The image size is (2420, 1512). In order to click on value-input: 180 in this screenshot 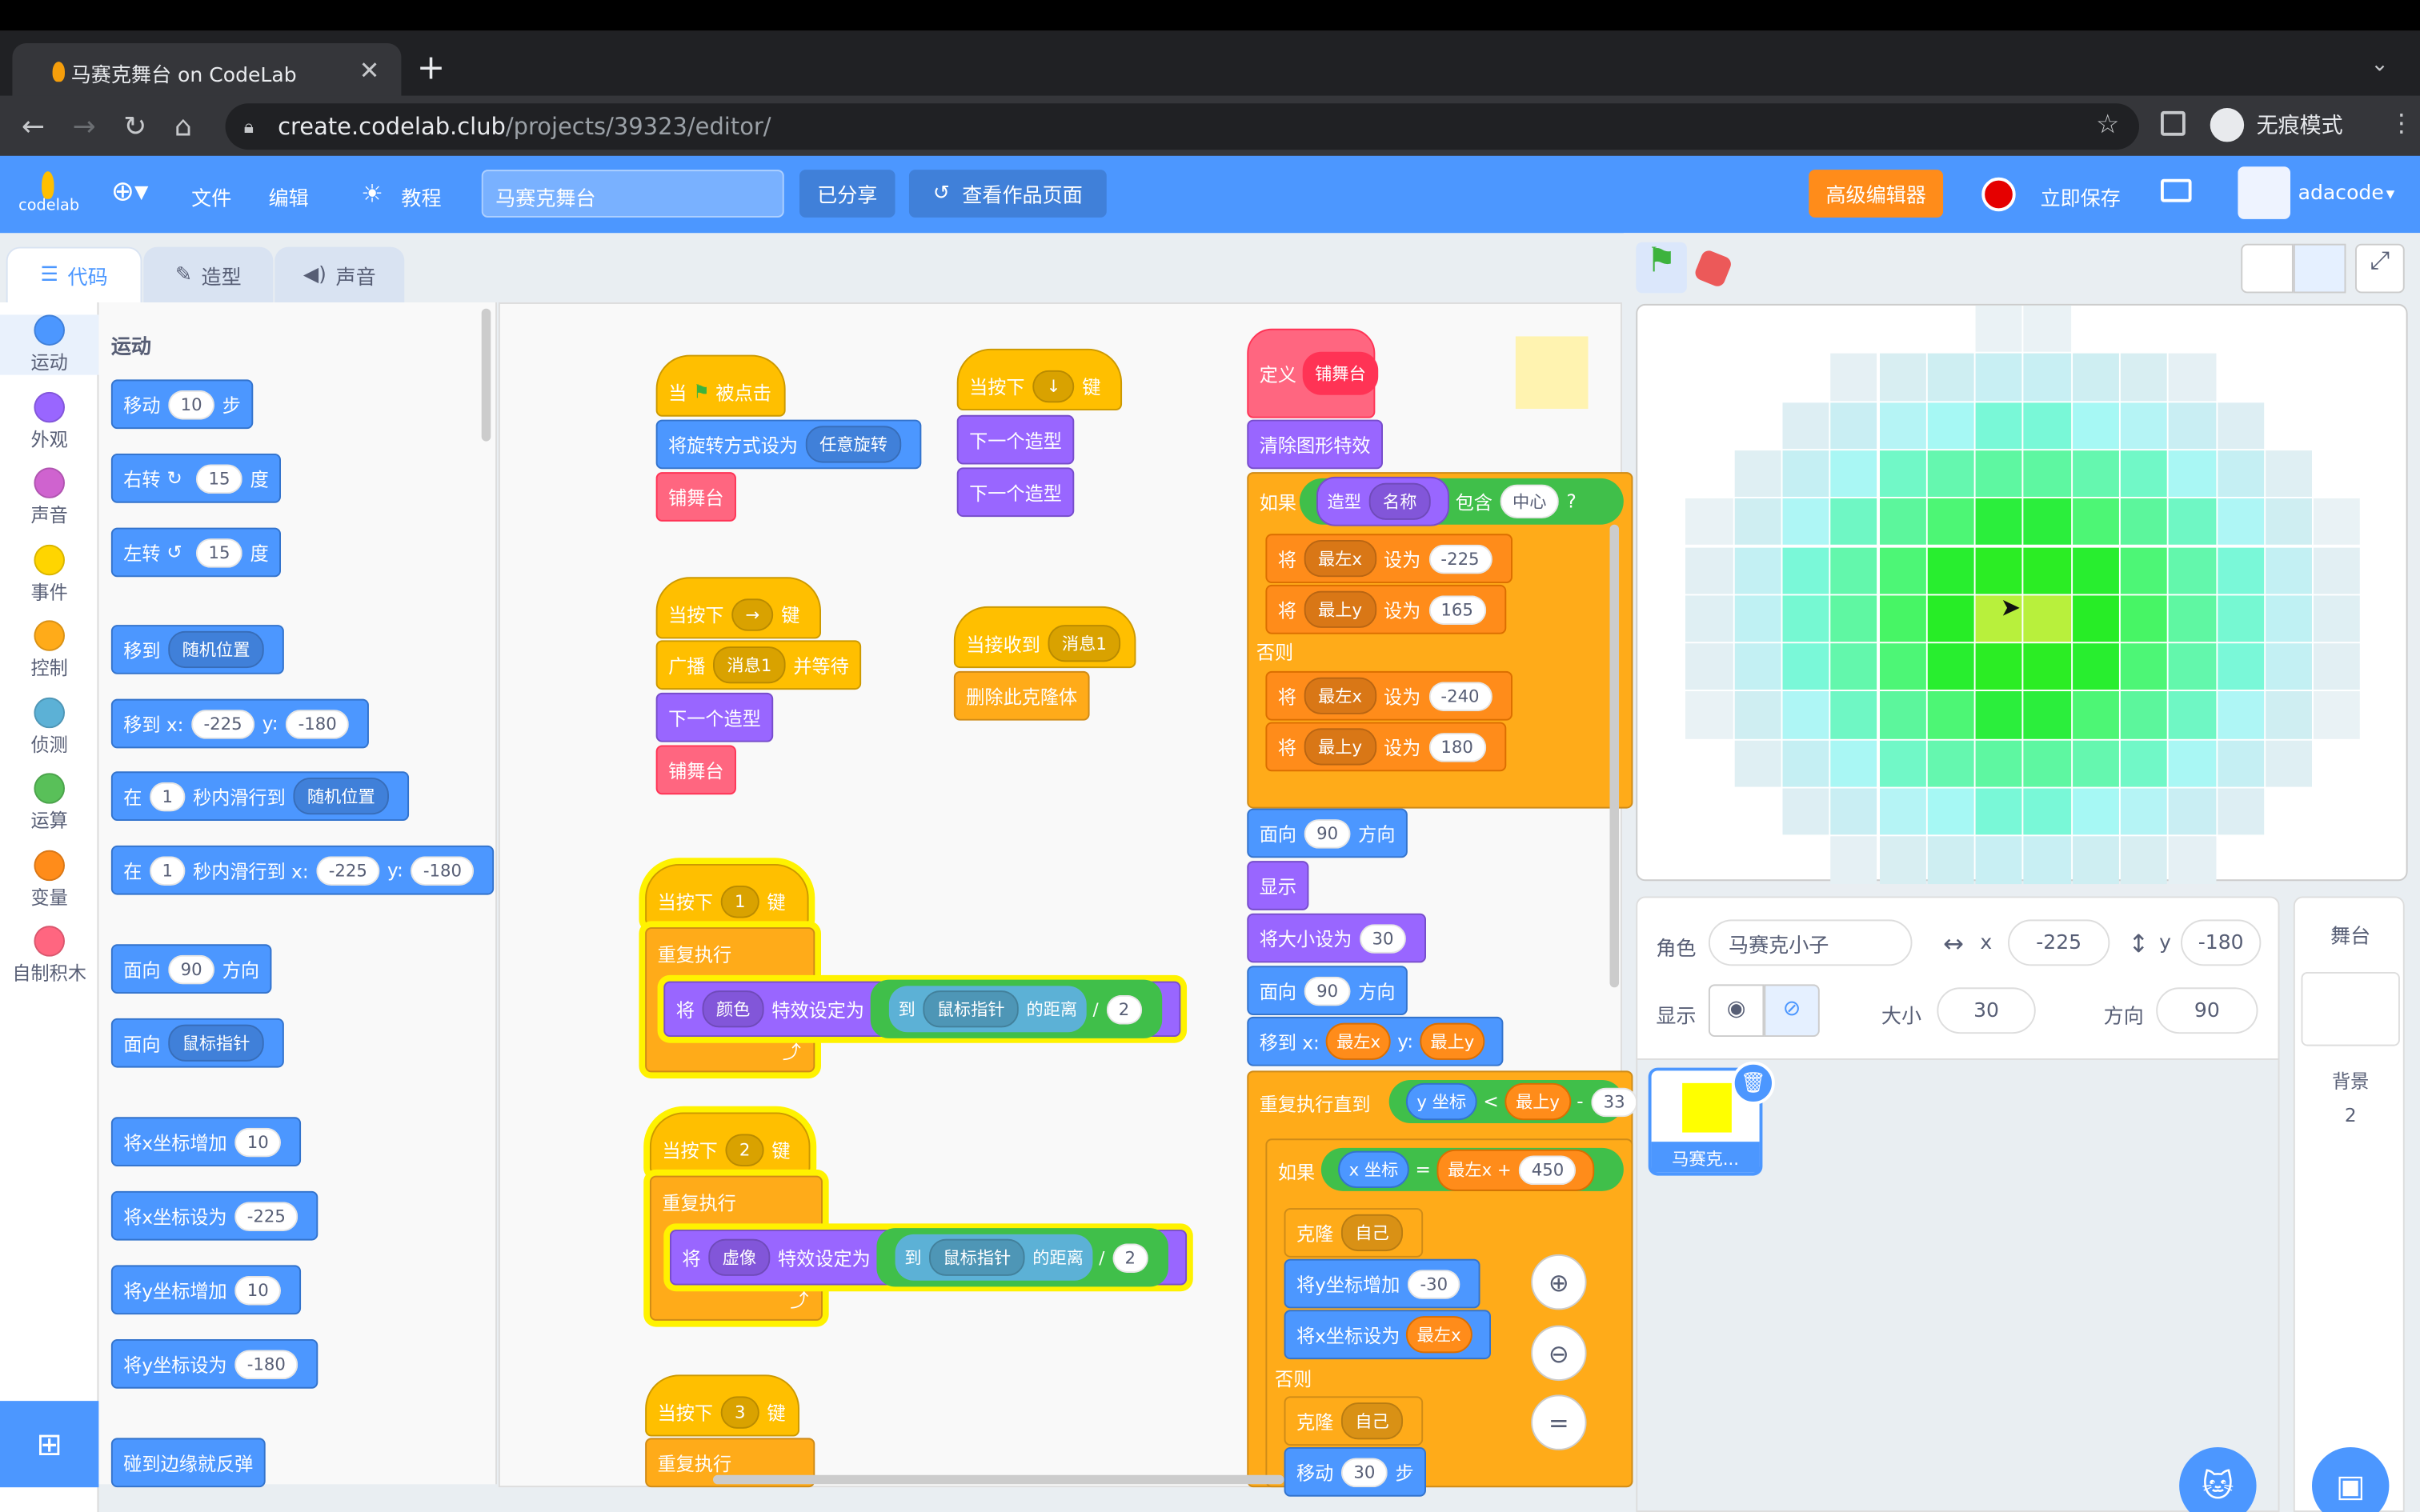, I will do `click(1457, 747)`.